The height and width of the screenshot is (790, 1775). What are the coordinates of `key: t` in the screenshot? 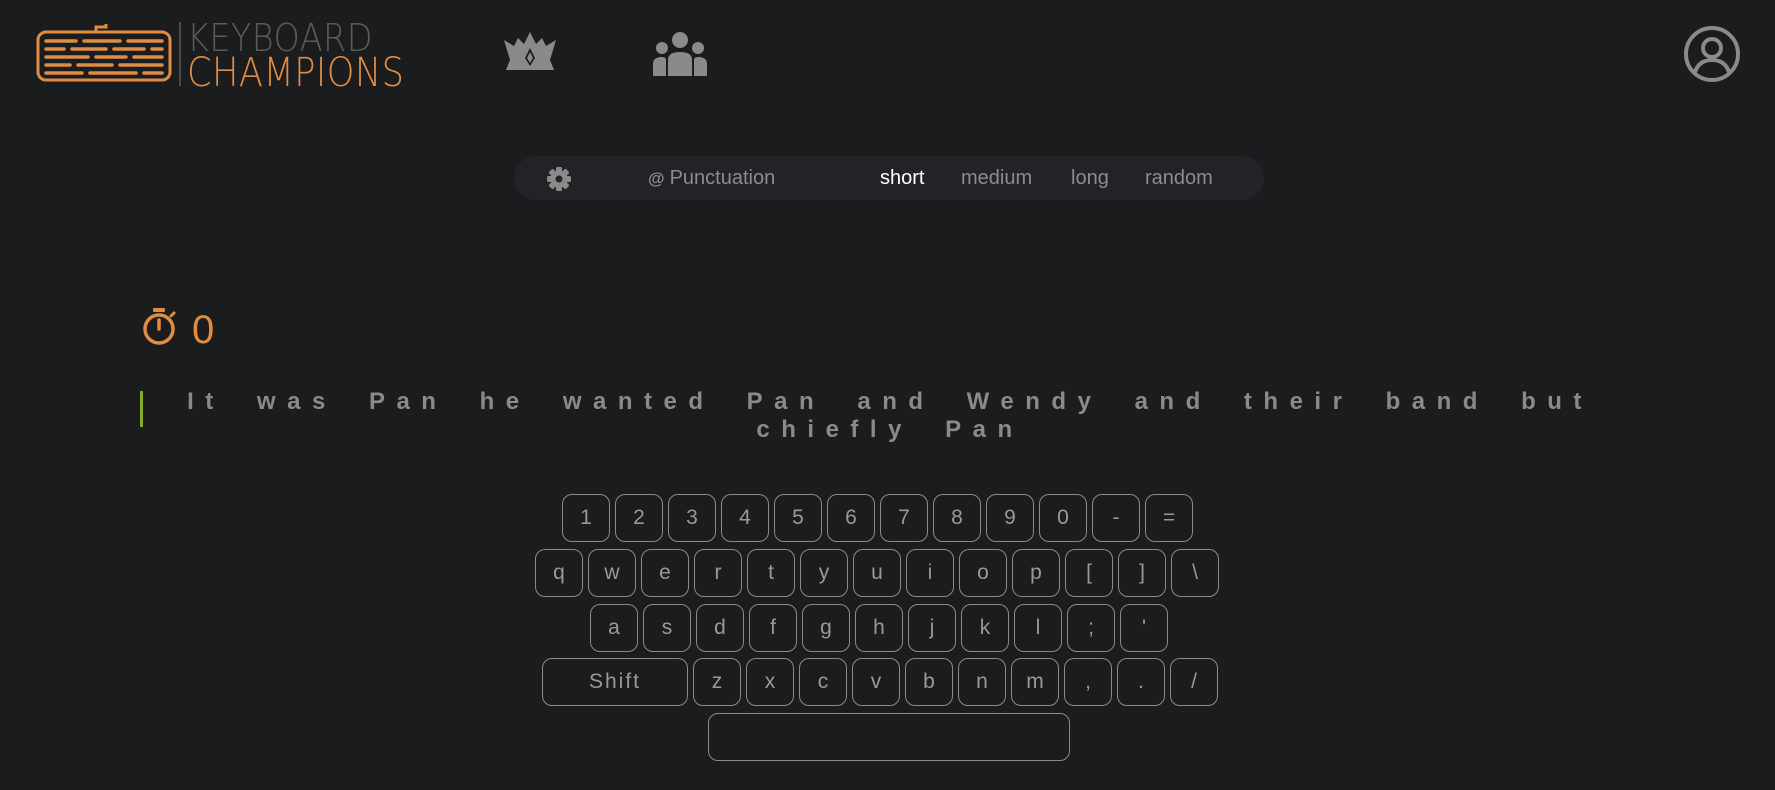 It's located at (771, 573).